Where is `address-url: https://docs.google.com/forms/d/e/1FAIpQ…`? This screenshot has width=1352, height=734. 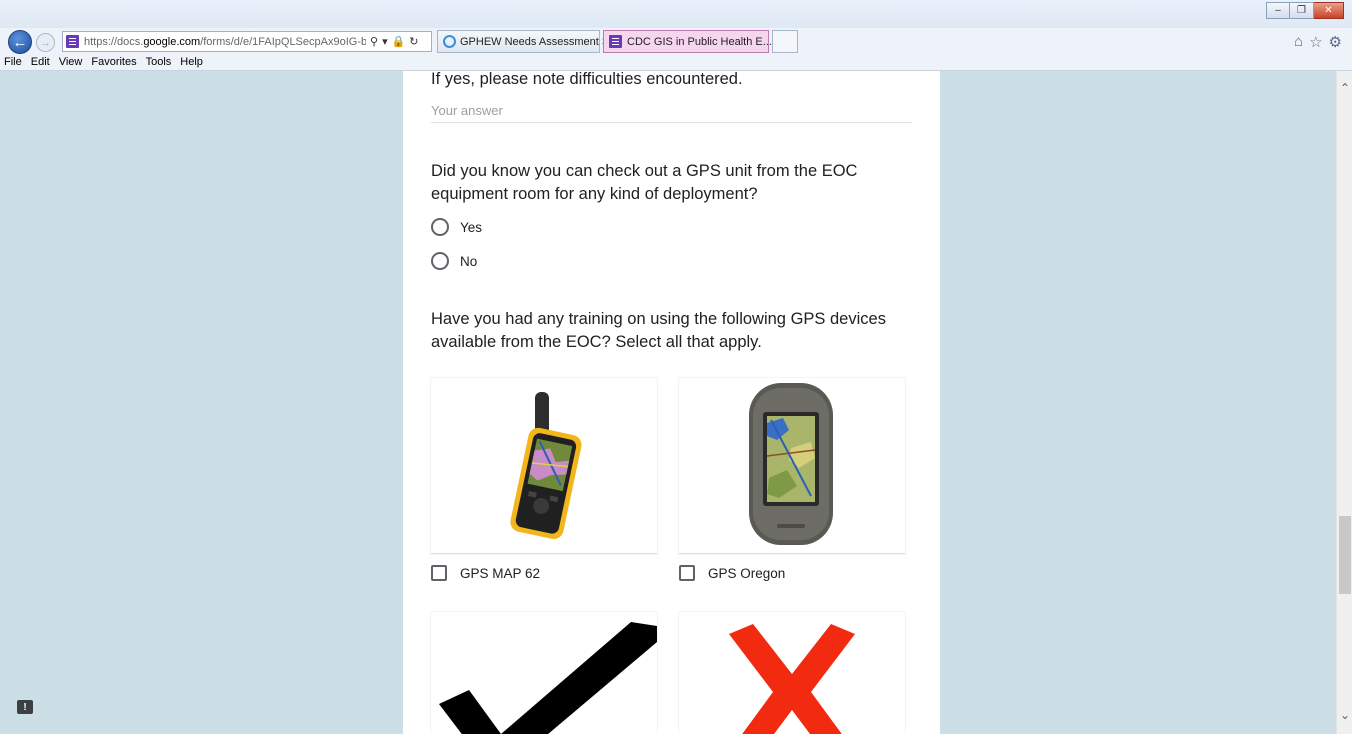 address-url: https://docs.google.com/forms/d/e/1FAIpQ… is located at coordinates (225, 42).